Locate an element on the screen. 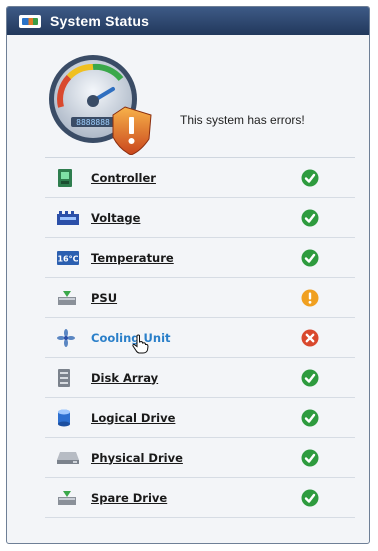 The width and height of the screenshot is (378, 551). list-item-voltage: Voltage is located at coordinates (200, 218).